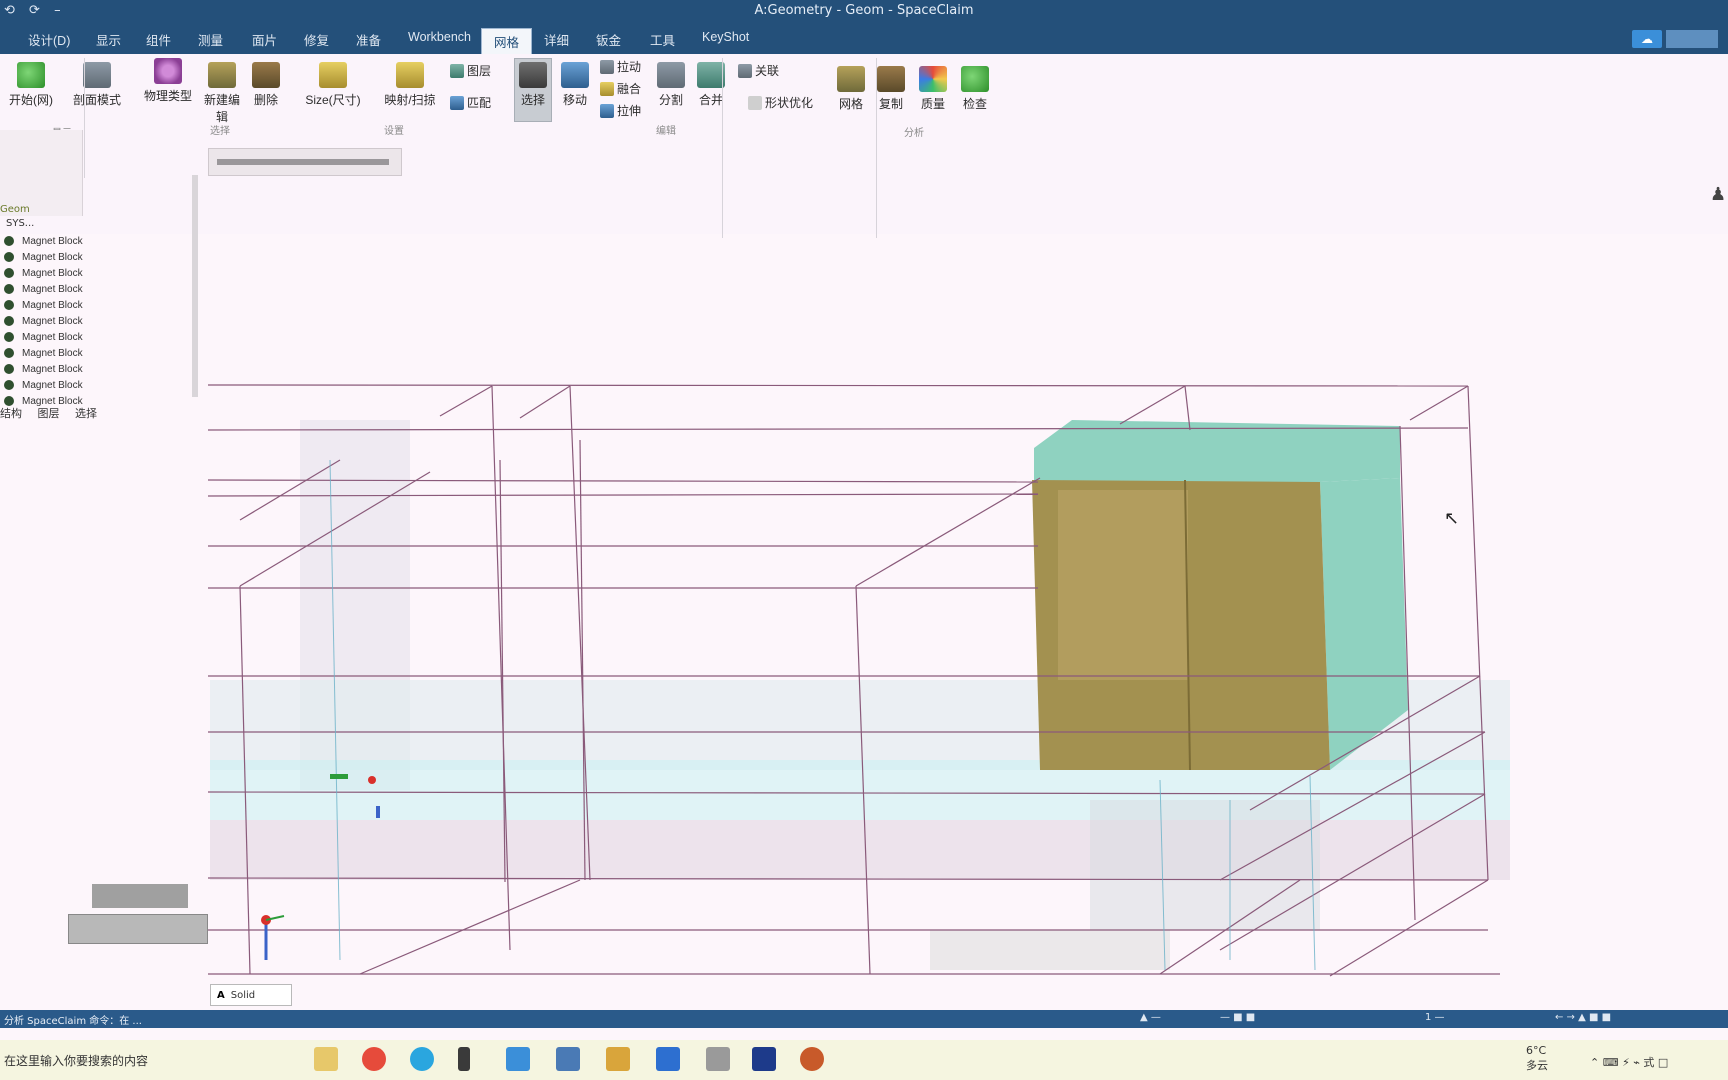  I want to click on view-info-panel, so click(138, 929).